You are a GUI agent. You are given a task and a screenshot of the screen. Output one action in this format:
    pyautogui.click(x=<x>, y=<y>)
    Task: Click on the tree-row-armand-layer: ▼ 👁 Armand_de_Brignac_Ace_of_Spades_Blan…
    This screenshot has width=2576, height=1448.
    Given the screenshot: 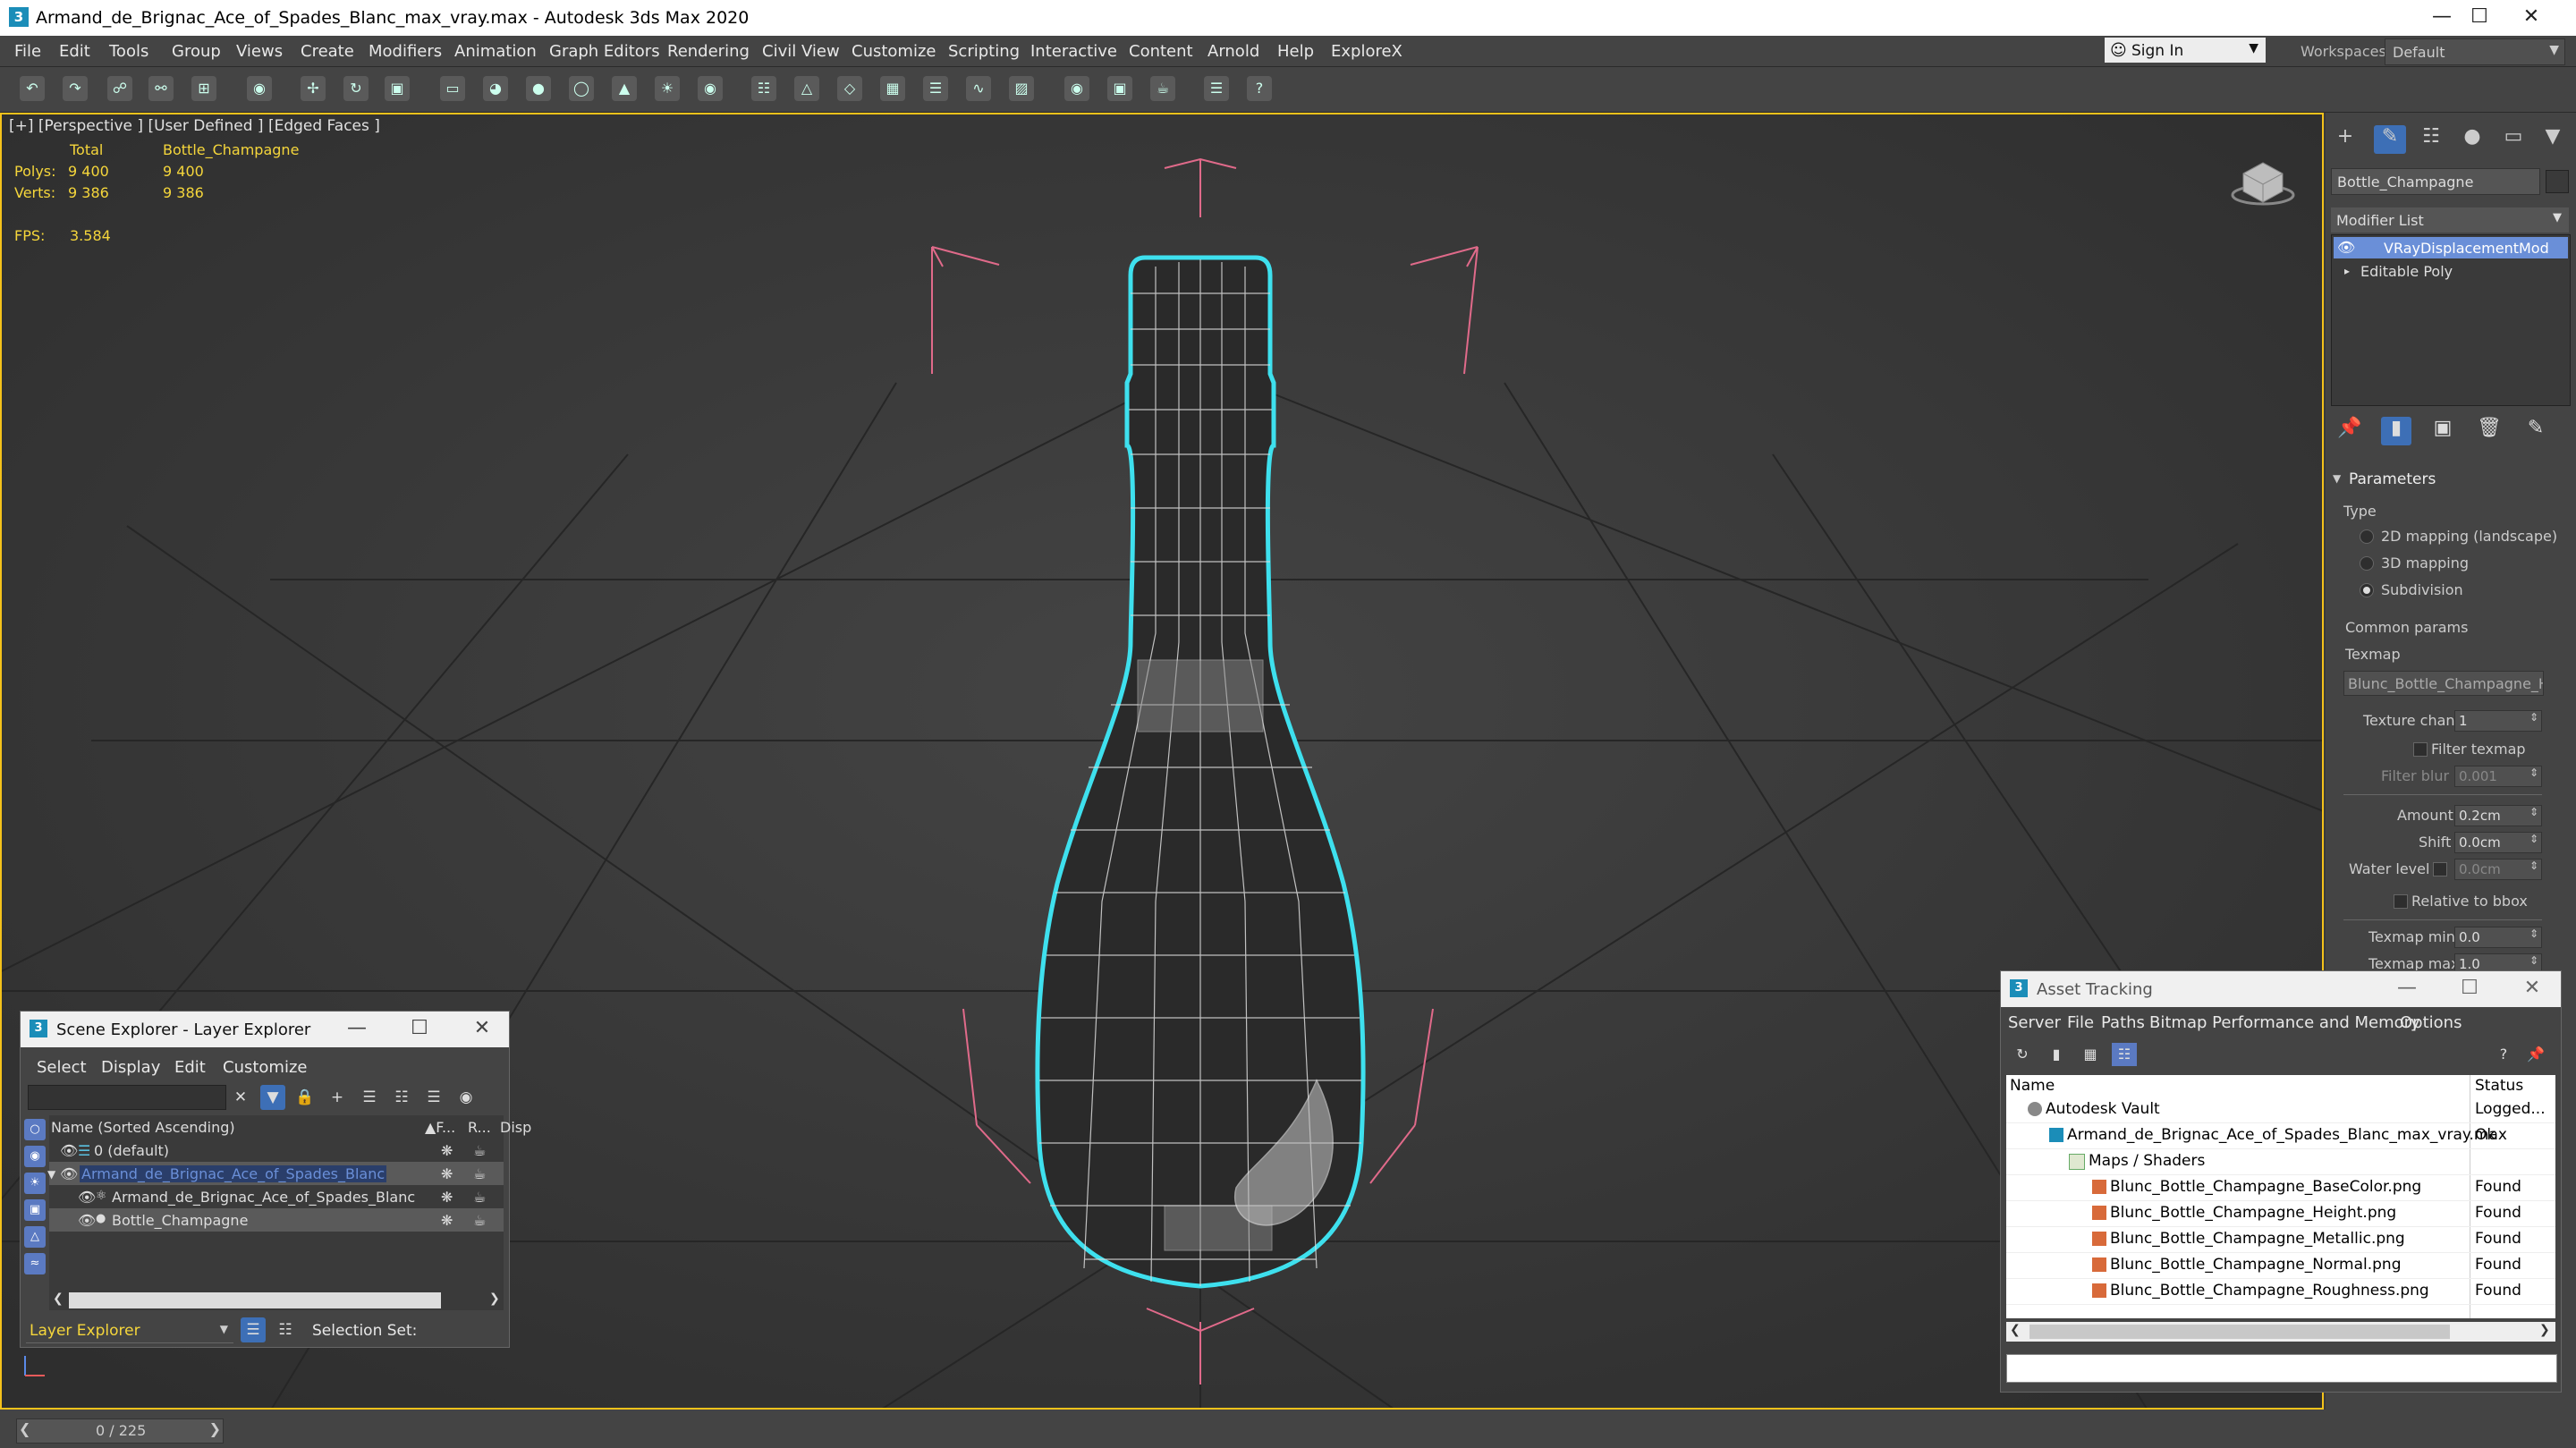 What is the action you would take?
    pyautogui.click(x=275, y=1173)
    